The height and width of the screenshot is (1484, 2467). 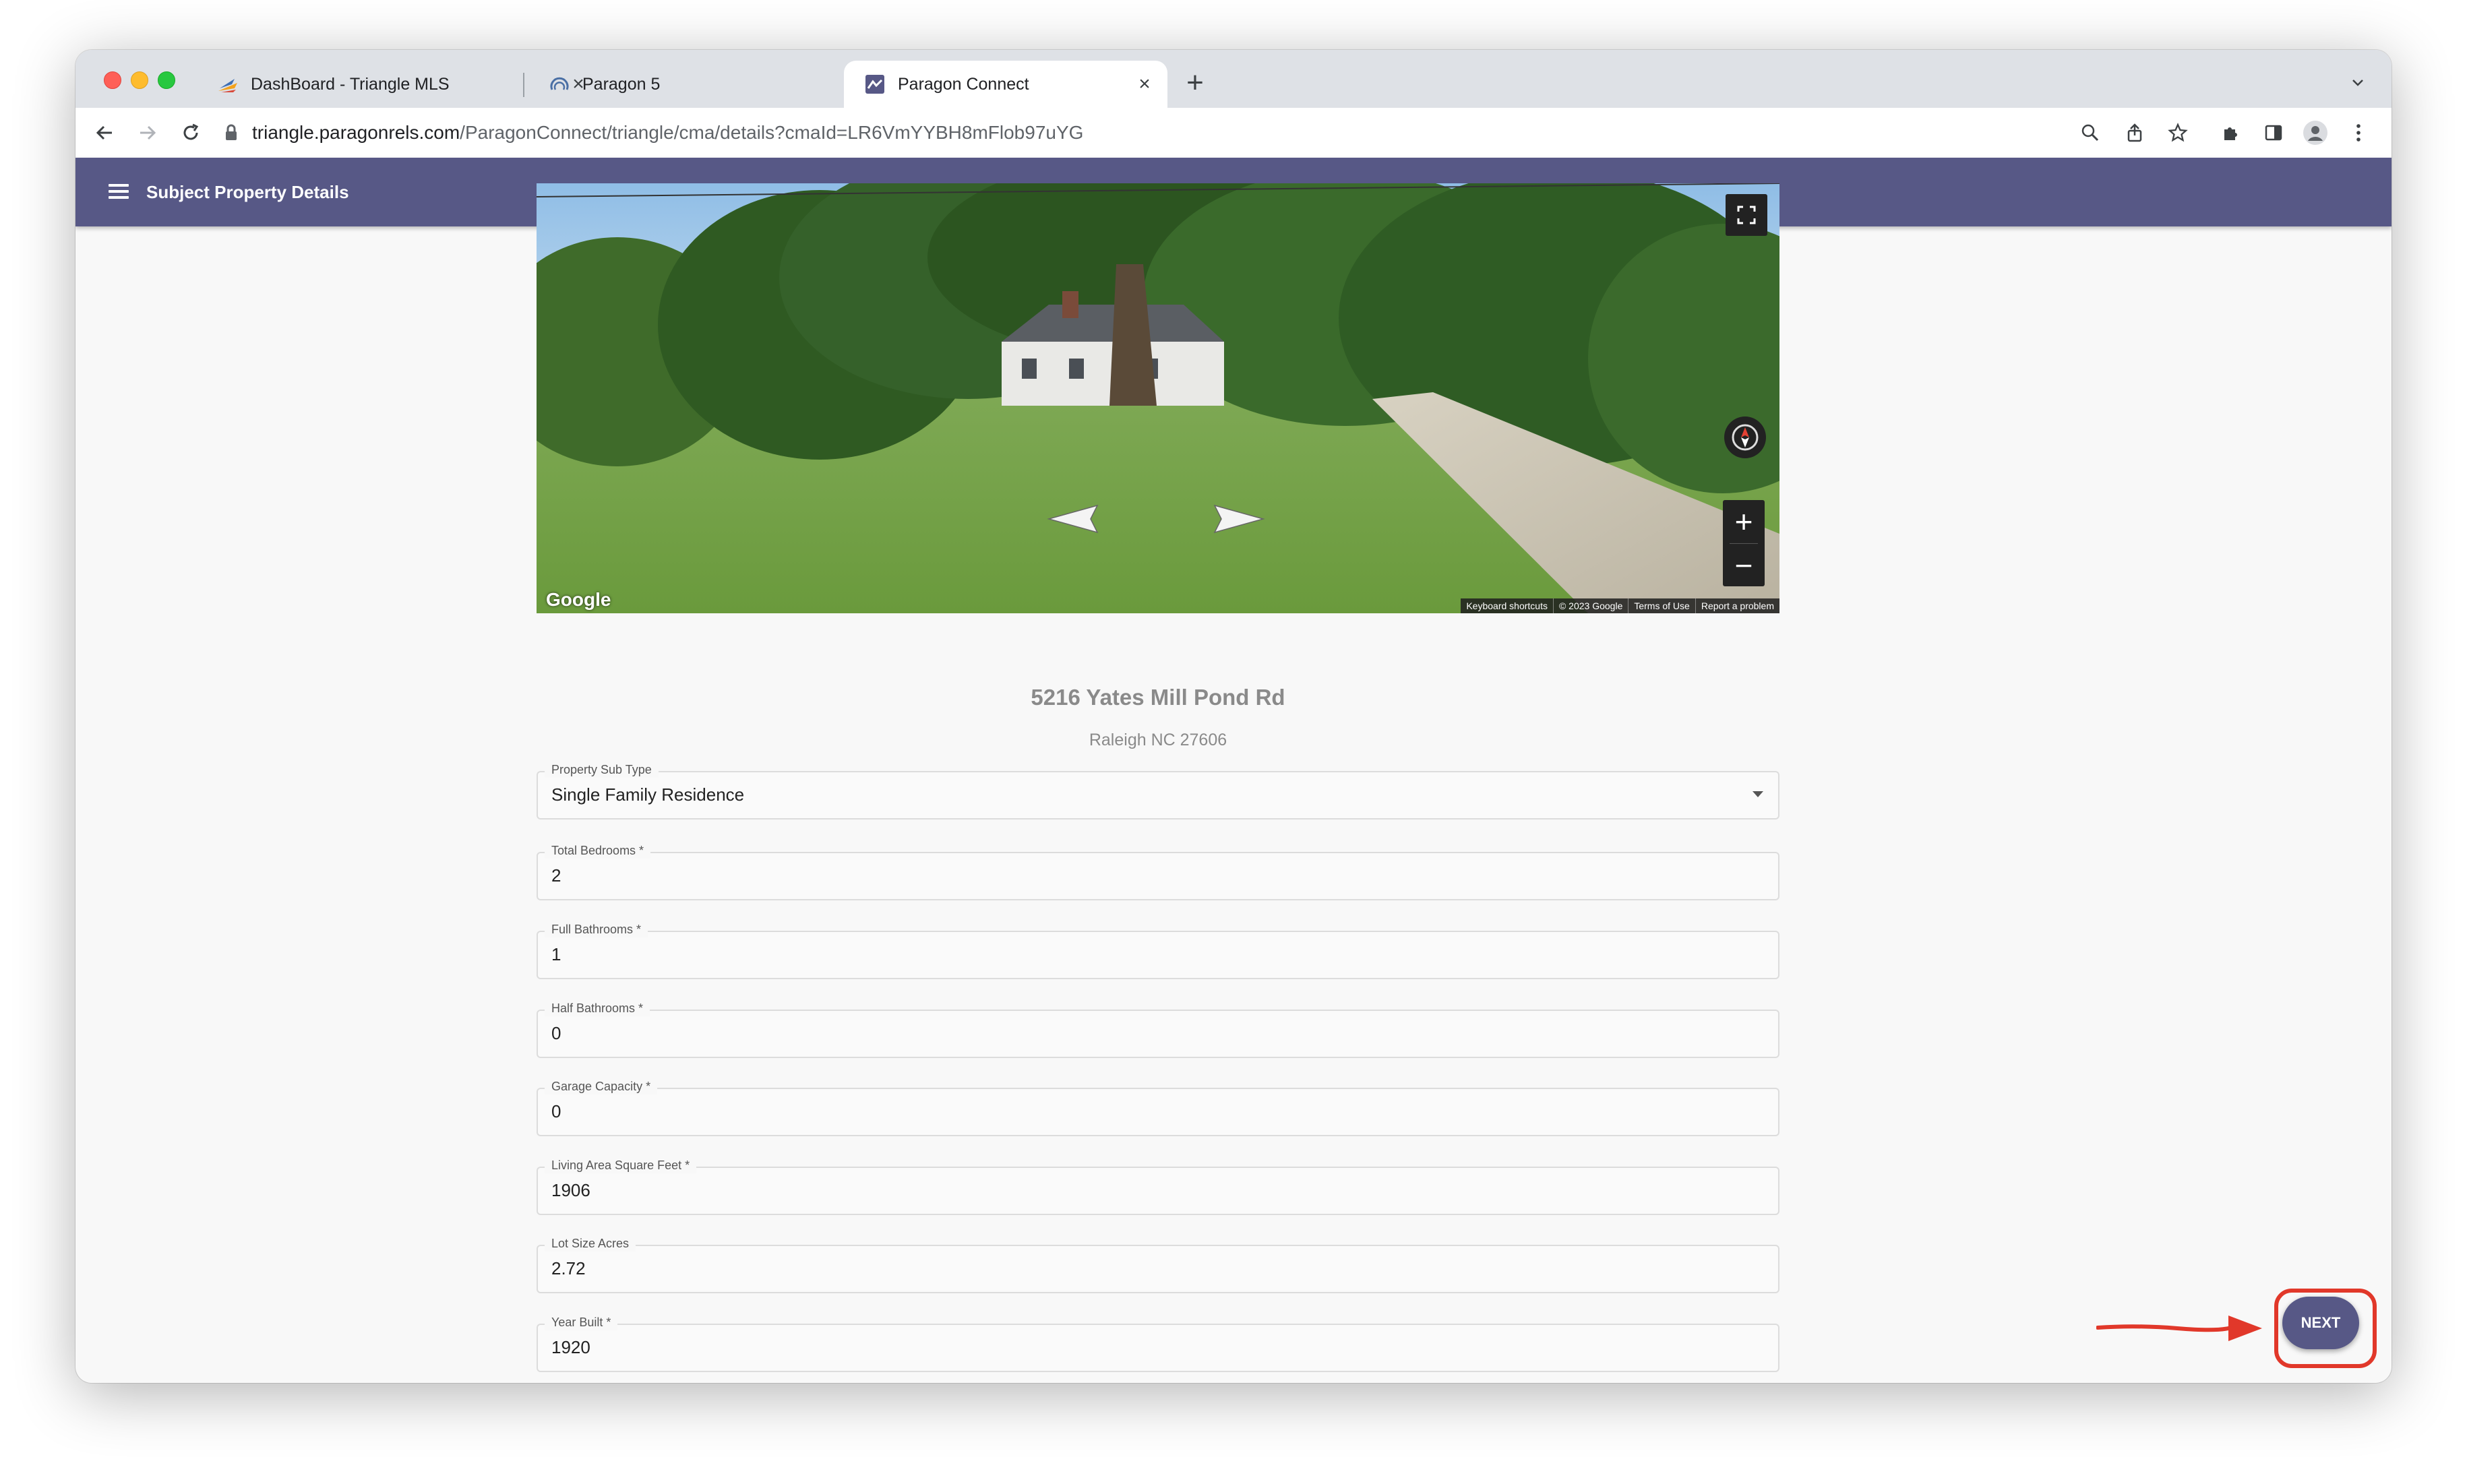 I want to click on paragon-connect-icon, so click(x=875, y=84).